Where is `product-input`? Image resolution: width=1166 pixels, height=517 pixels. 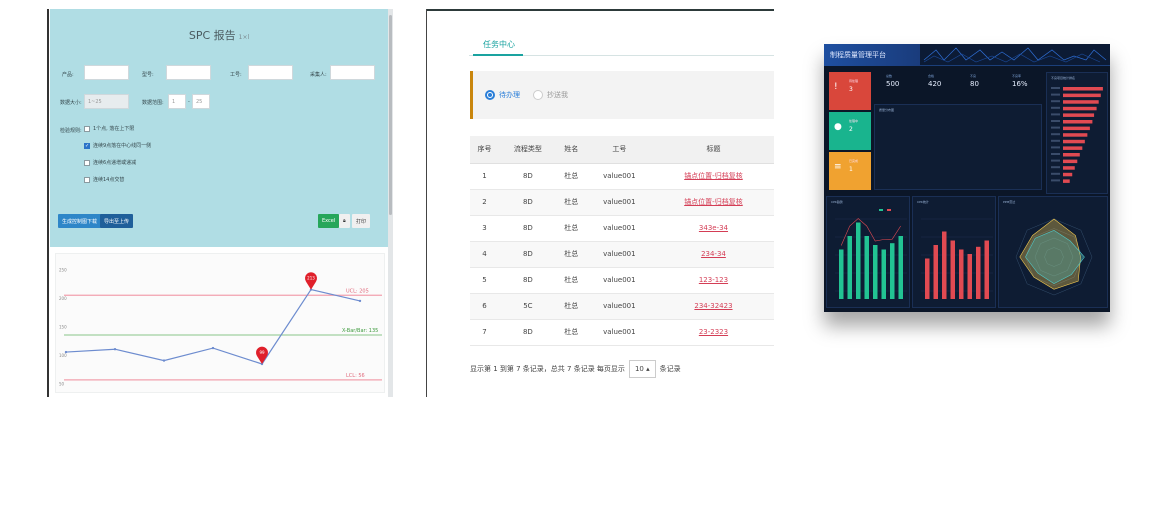 product-input is located at coordinates (106, 72).